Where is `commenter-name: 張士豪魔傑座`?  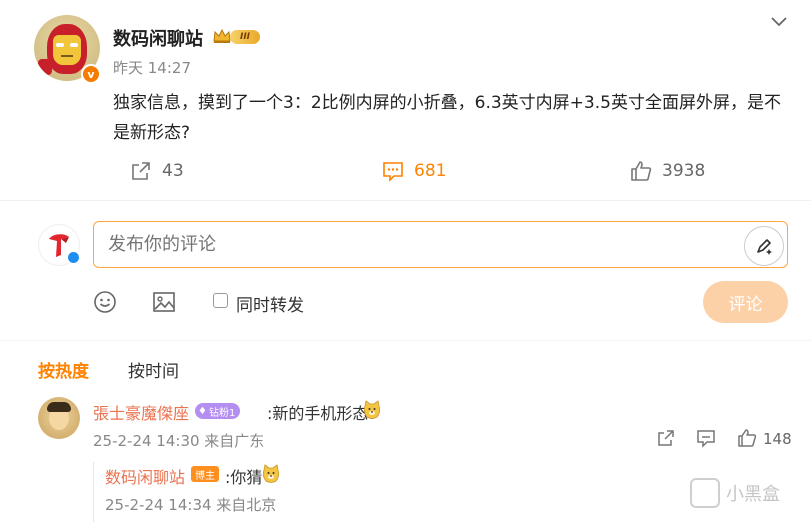
commenter-name: 張士豪魔傑座 is located at coordinates (141, 412).